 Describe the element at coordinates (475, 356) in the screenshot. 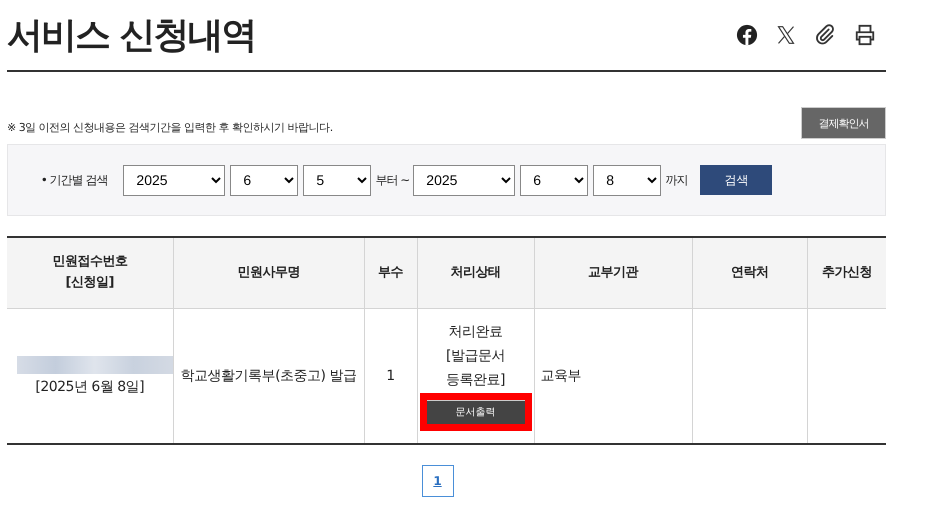

I see `status-text: 처리완료 [발급문서 등록완료]` at that location.